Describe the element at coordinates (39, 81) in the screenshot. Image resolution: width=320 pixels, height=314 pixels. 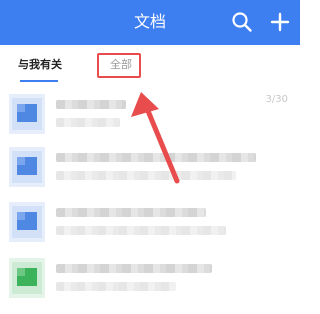
I see `active-tab-indicator` at that location.